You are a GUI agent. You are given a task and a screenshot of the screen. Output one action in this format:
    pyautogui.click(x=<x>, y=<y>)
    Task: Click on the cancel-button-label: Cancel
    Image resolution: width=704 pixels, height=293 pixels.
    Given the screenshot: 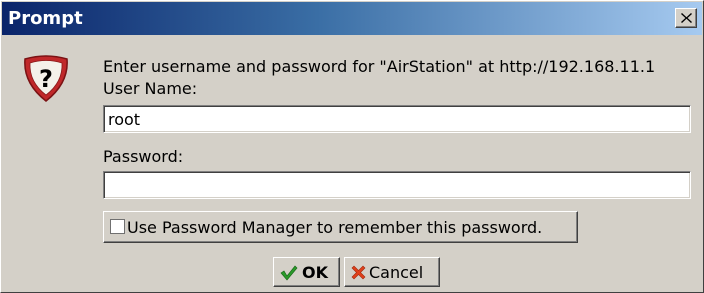 What is the action you would take?
    pyautogui.click(x=396, y=272)
    